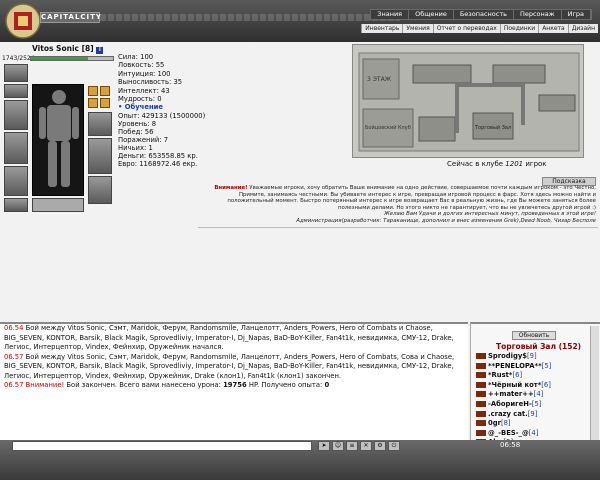 This screenshot has width=600, height=480. Describe the element at coordinates (16, 181) in the screenshot. I see `armor-slot-icon` at that location.